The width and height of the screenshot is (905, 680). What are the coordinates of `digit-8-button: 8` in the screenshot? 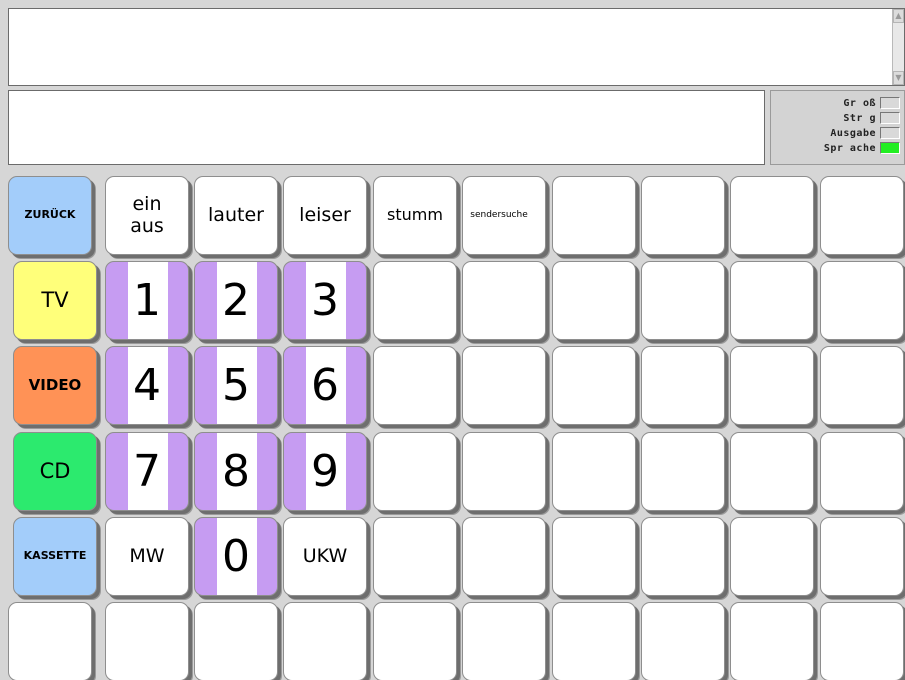 It's located at (236, 471).